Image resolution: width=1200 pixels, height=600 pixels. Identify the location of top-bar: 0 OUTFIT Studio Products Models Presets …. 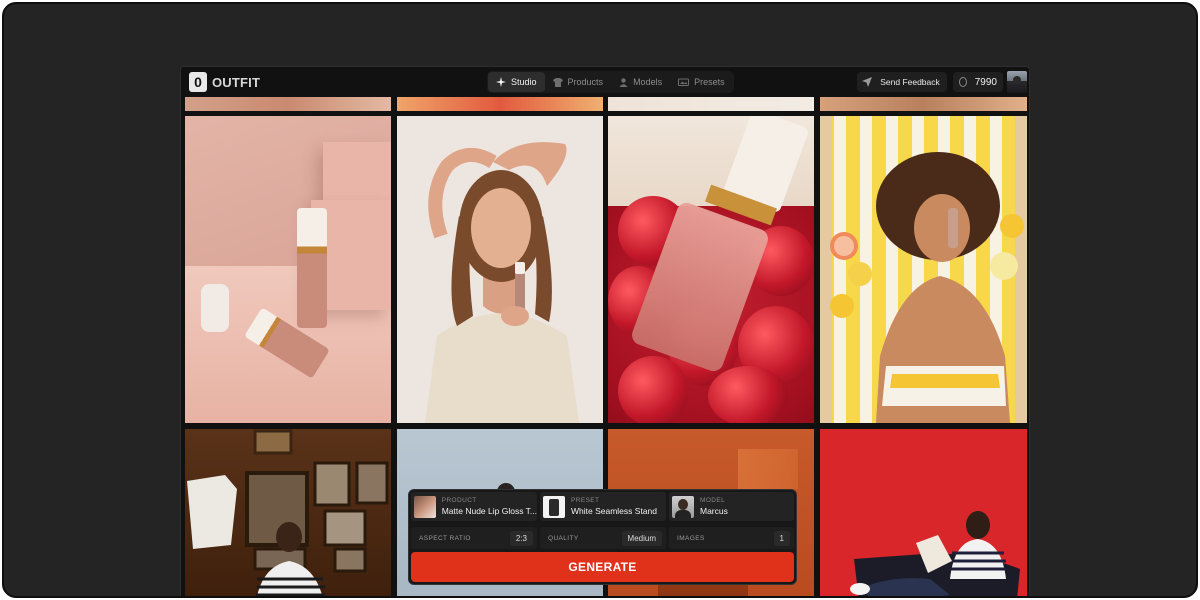
(605, 82).